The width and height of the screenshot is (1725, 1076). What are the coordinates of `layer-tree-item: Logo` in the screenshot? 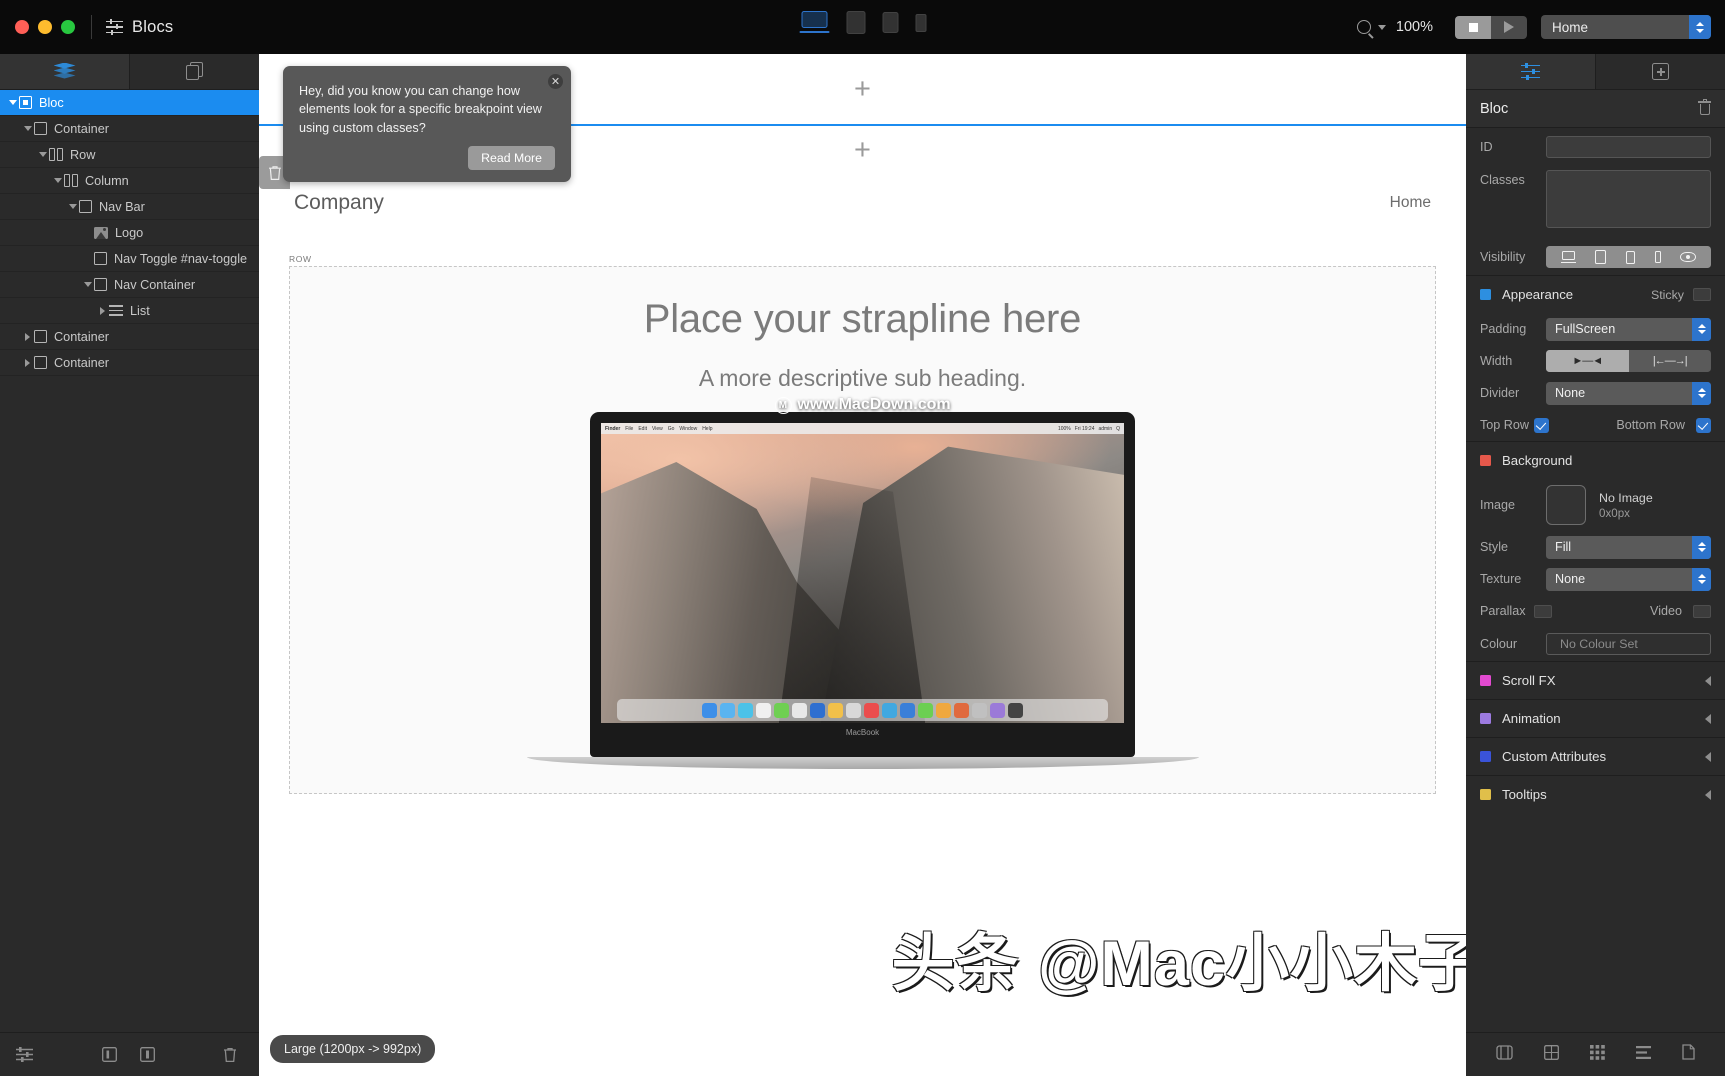 It's located at (129, 233).